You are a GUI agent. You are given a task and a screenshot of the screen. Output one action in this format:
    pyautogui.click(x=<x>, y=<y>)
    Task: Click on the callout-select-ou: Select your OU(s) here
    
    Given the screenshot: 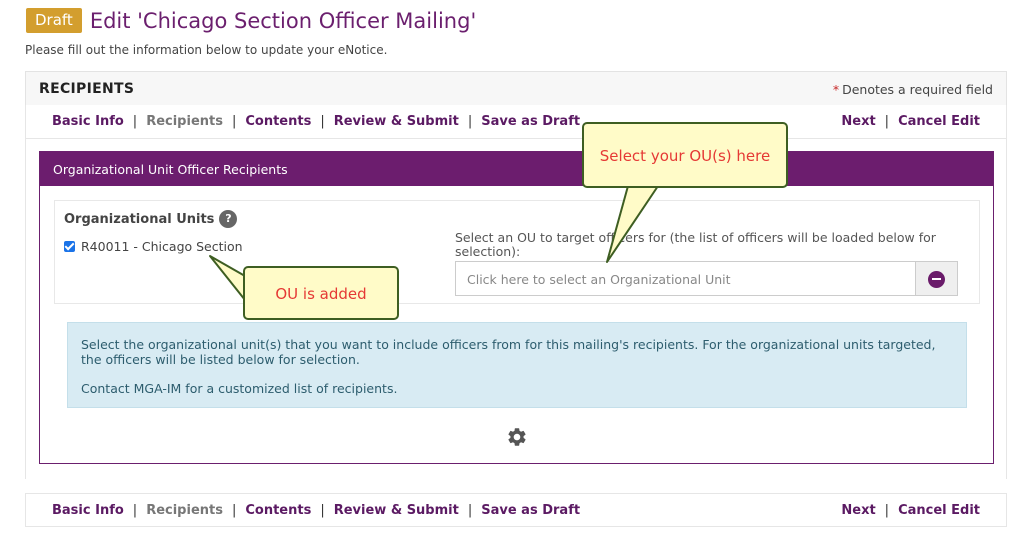 What is the action you would take?
    pyautogui.click(x=685, y=155)
    